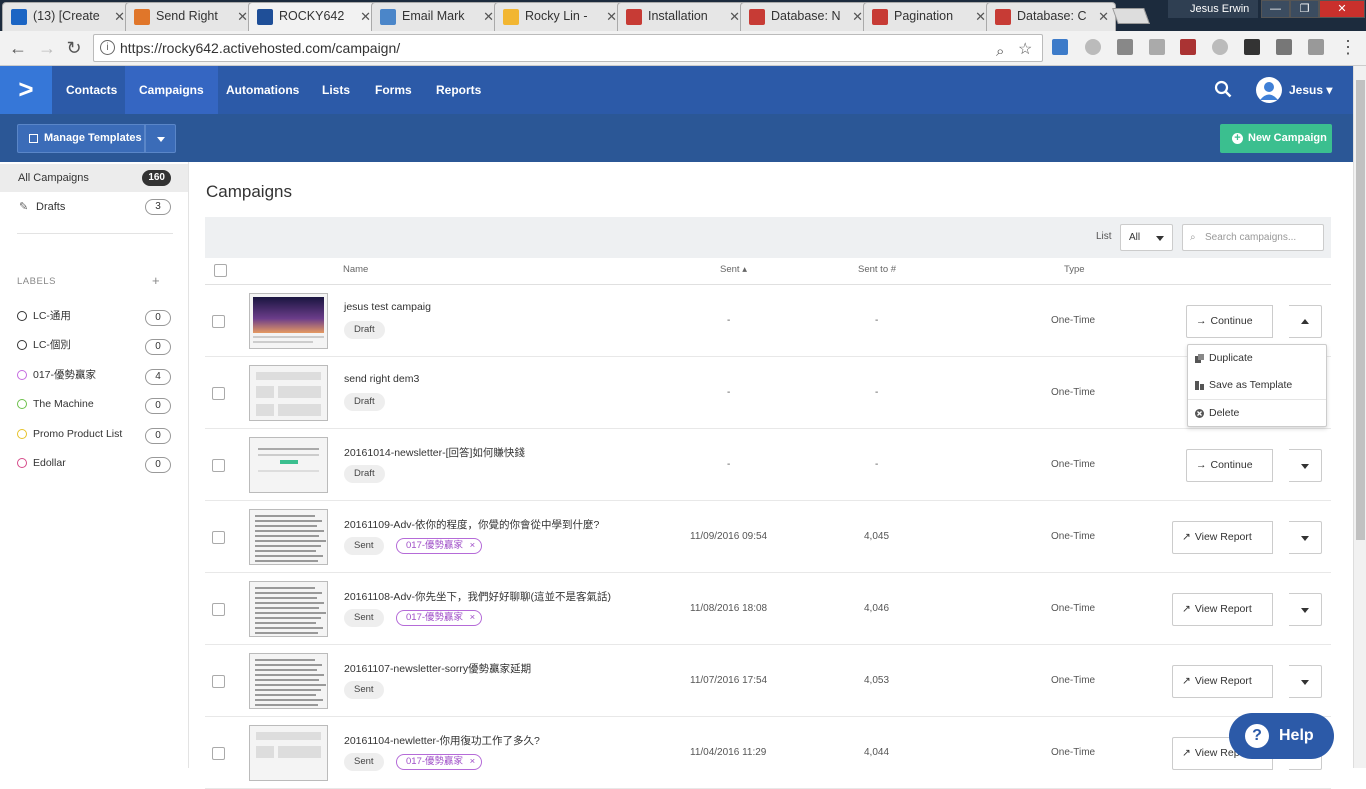 The height and width of the screenshot is (789, 1366). What do you see at coordinates (1275, 9) in the screenshot?
I see `minimize-button: —` at bounding box center [1275, 9].